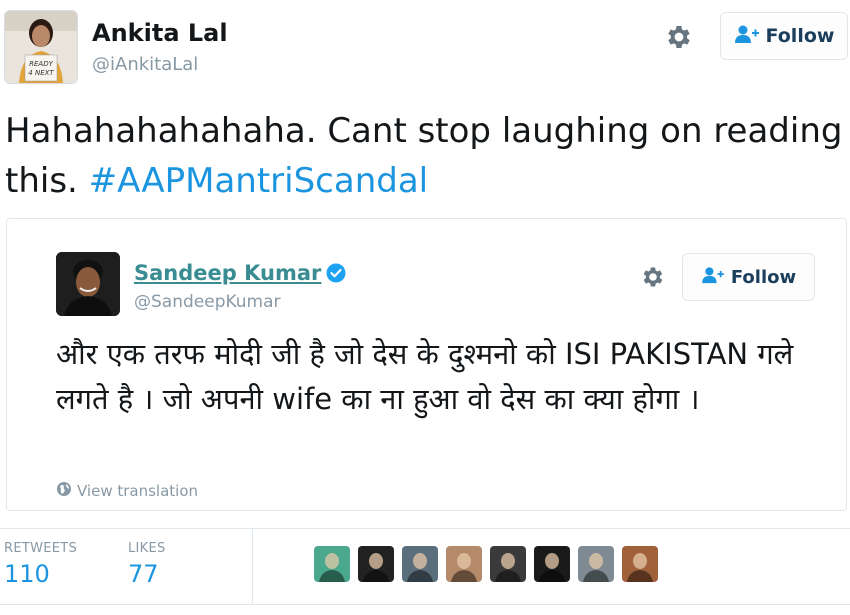 Image resolution: width=850 pixels, height=615 pixels. I want to click on quoted-author-avatar, so click(88, 284).